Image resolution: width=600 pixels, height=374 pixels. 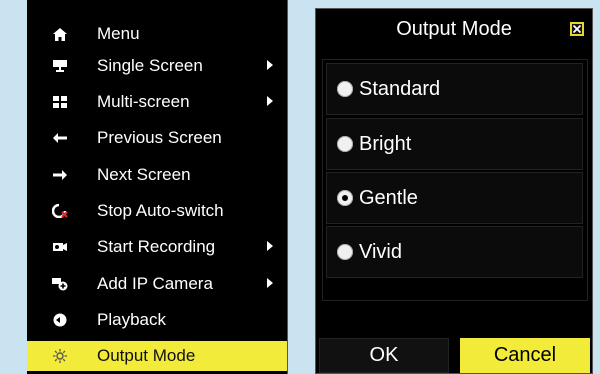 What do you see at coordinates (345, 198) in the screenshot?
I see `radio-button-selected` at bounding box center [345, 198].